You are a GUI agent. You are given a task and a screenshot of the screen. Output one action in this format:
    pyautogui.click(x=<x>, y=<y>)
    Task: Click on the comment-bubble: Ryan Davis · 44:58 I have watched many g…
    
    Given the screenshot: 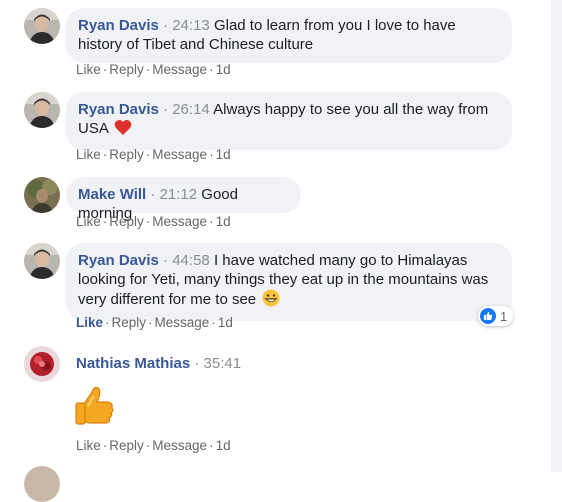 What is the action you would take?
    pyautogui.click(x=289, y=282)
    